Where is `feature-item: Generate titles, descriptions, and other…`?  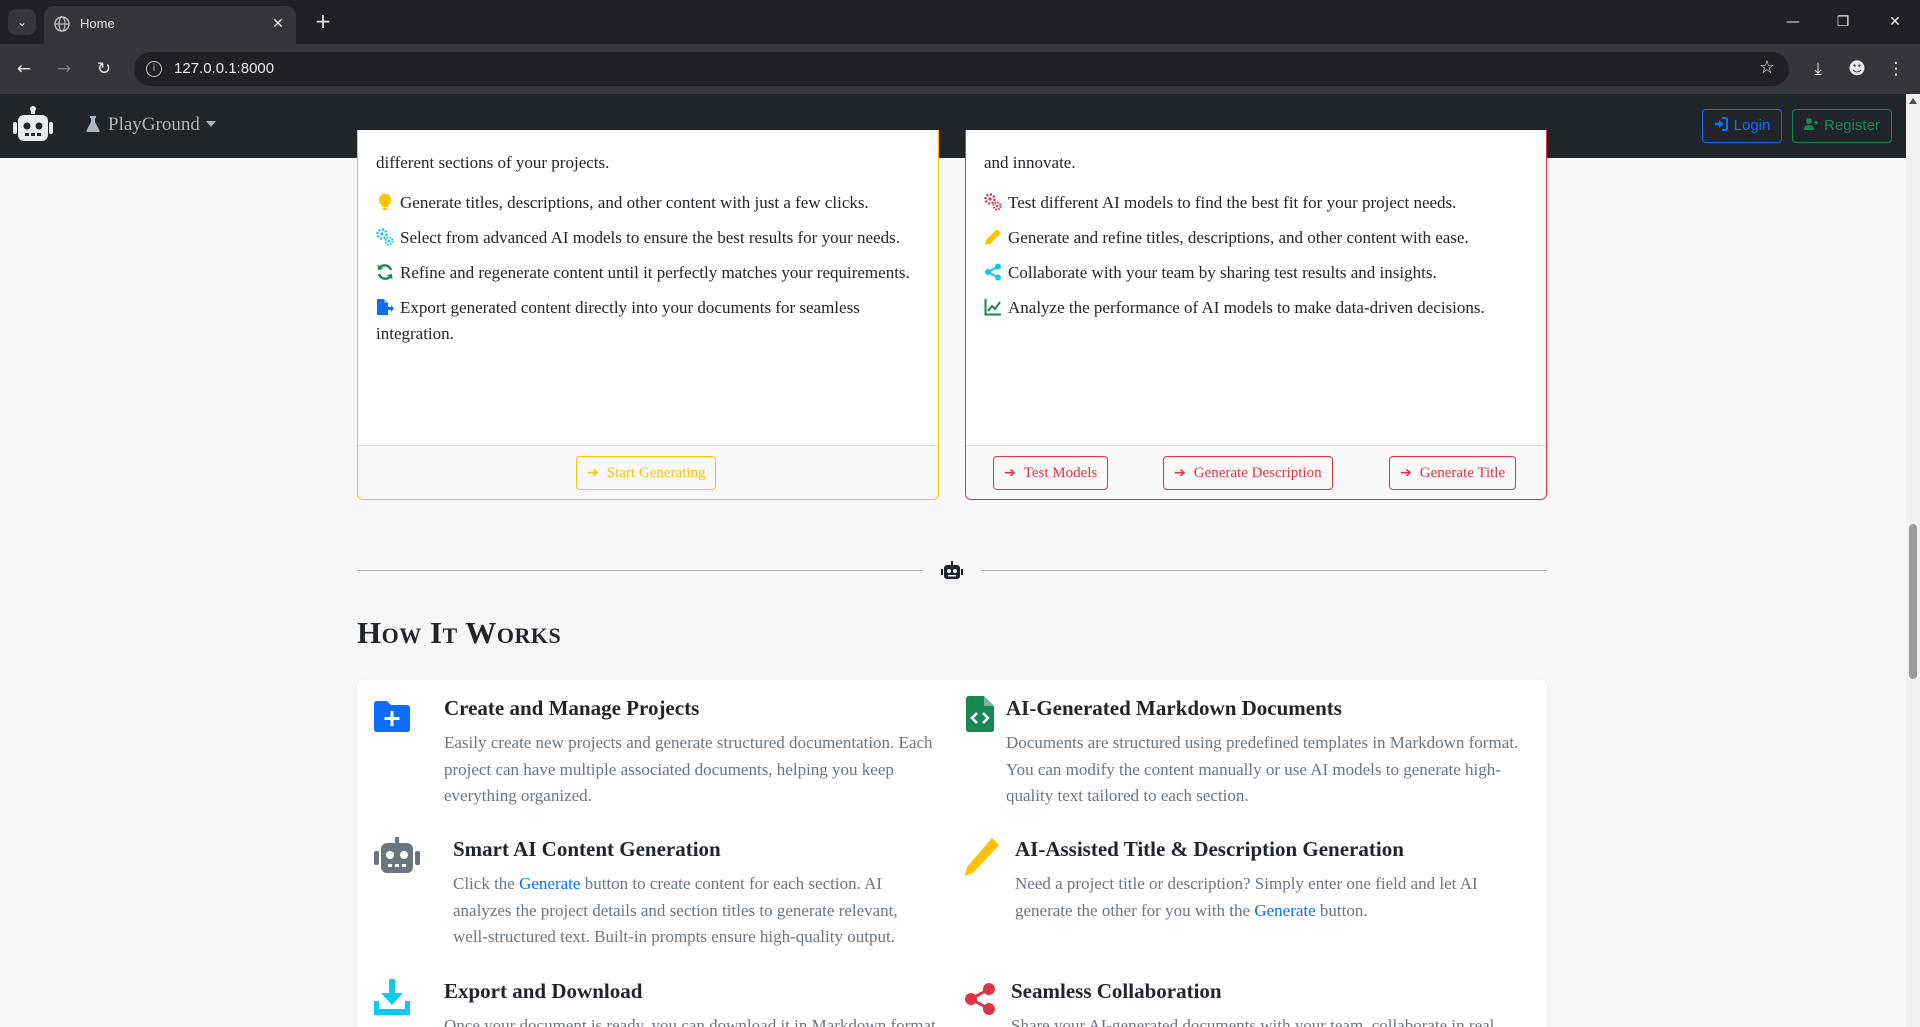 feature-item: Generate titles, descriptions, and other… is located at coordinates (648, 203).